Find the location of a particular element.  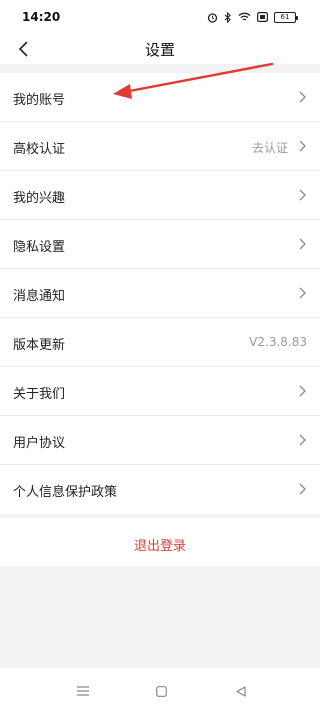

settings-row-privacy-policy: 个人信息保护政策 is located at coordinates (160, 489).